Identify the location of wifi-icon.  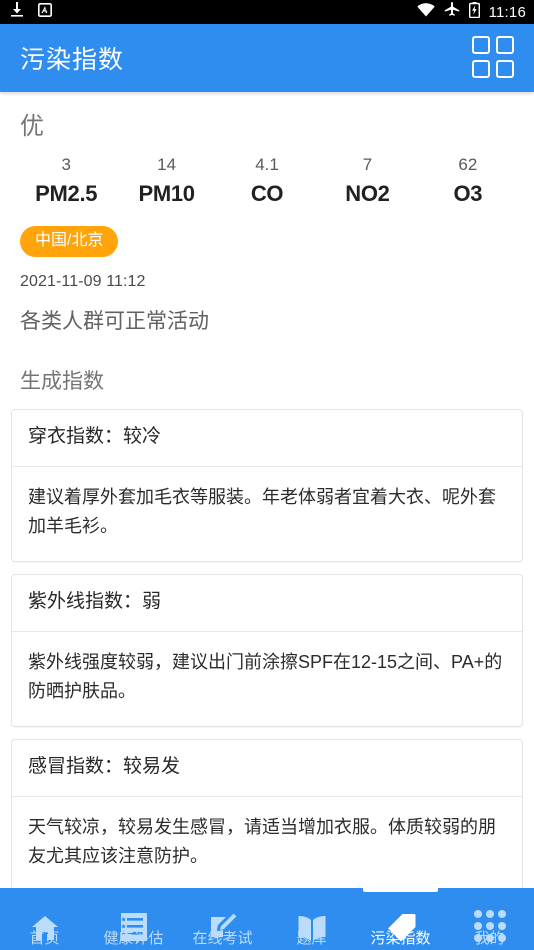
(425, 12).